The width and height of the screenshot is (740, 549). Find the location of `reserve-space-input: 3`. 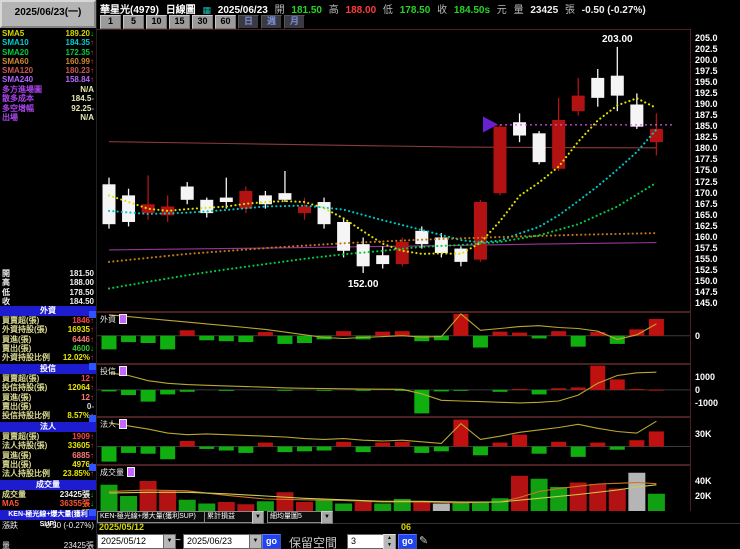

reserve-space-input: 3 is located at coordinates (366, 541).